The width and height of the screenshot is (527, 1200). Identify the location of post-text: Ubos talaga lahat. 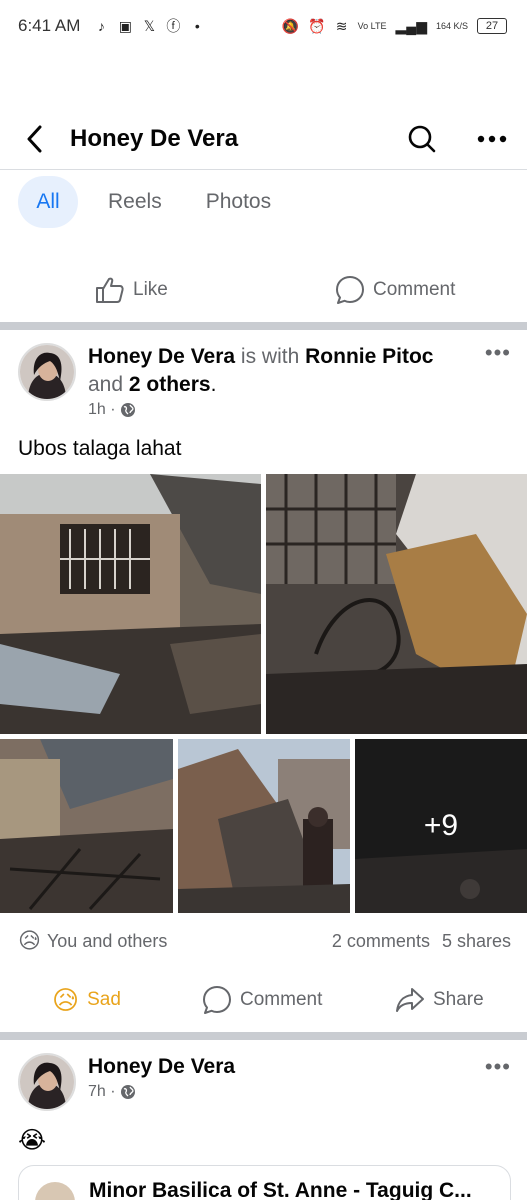
(100, 448).